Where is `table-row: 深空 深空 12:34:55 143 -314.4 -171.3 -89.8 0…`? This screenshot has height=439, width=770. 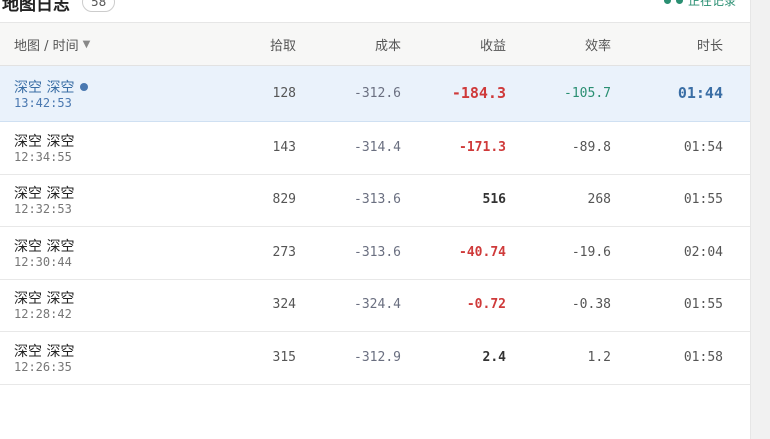 table-row: 深空 深空 12:34:55 143 -314.4 -171.3 -89.8 0… is located at coordinates (375, 148).